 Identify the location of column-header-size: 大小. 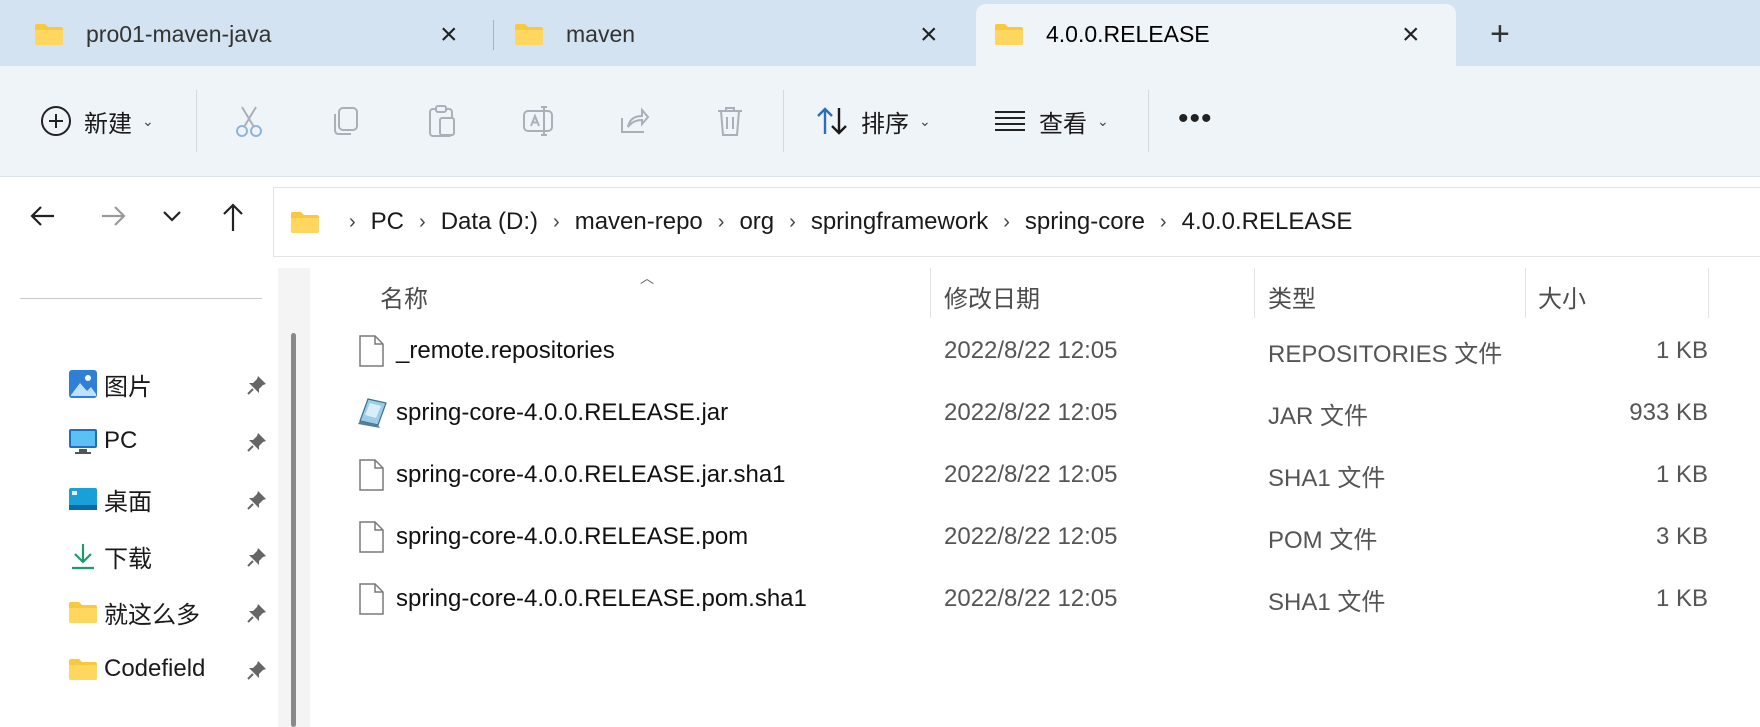
(1613, 296).